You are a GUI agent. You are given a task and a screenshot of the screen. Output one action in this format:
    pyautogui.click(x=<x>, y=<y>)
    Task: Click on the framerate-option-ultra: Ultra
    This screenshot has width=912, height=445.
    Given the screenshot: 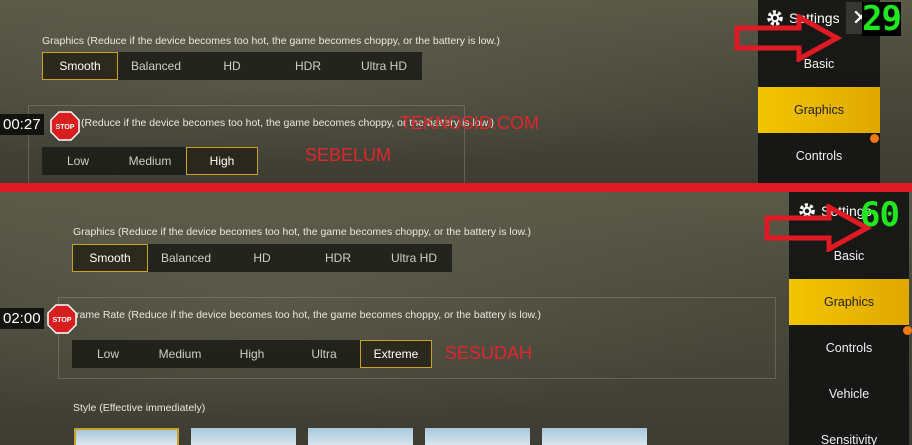 What is the action you would take?
    pyautogui.click(x=324, y=354)
    